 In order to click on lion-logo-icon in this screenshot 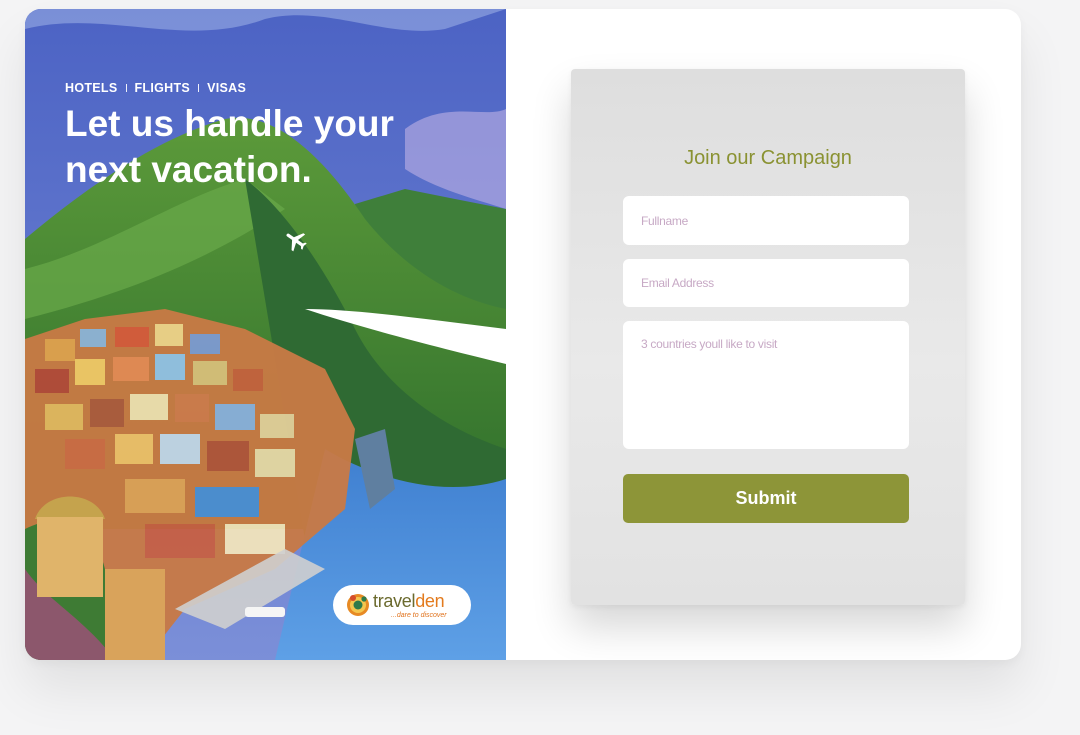, I will do `click(358, 605)`.